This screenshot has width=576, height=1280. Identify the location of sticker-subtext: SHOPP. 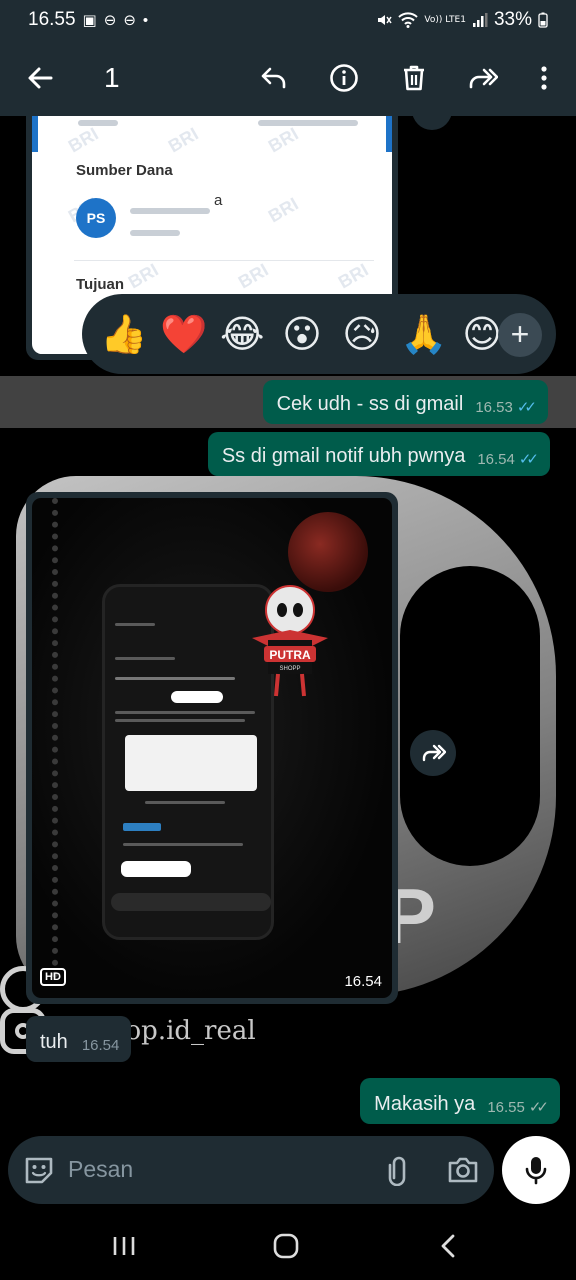
(289, 669).